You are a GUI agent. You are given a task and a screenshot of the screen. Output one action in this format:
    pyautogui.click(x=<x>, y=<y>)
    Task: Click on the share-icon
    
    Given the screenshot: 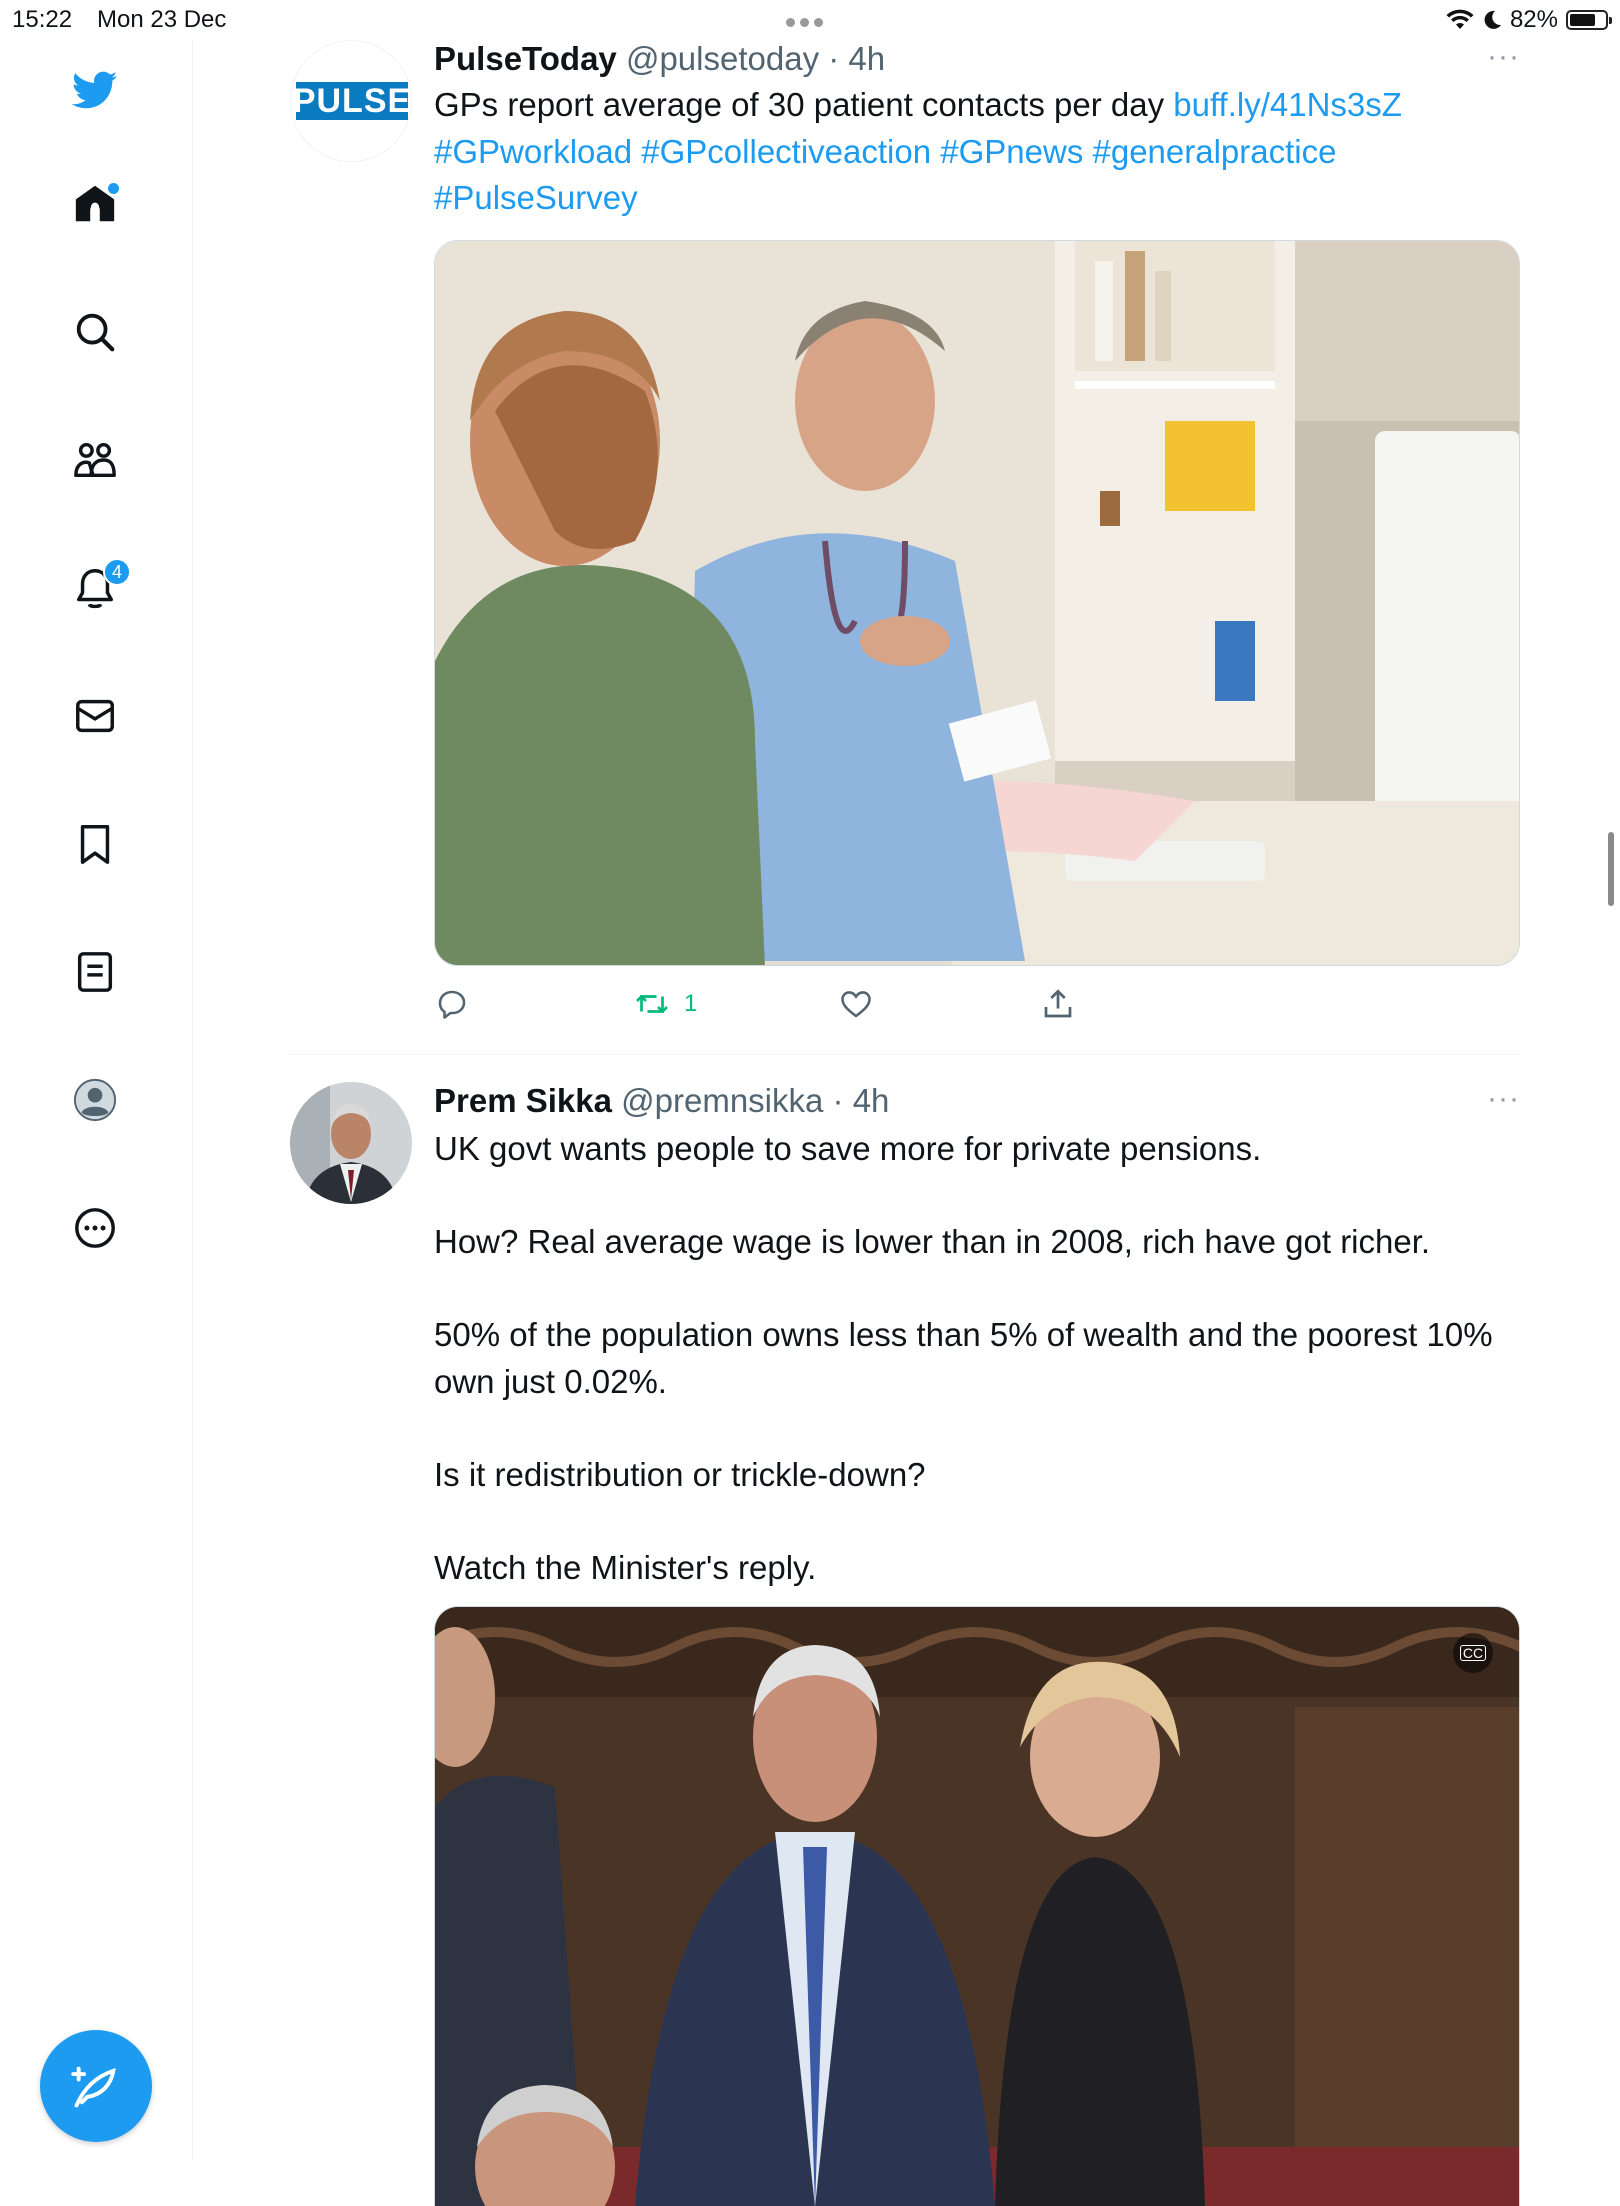 What is the action you would take?
    pyautogui.click(x=1058, y=1003)
    